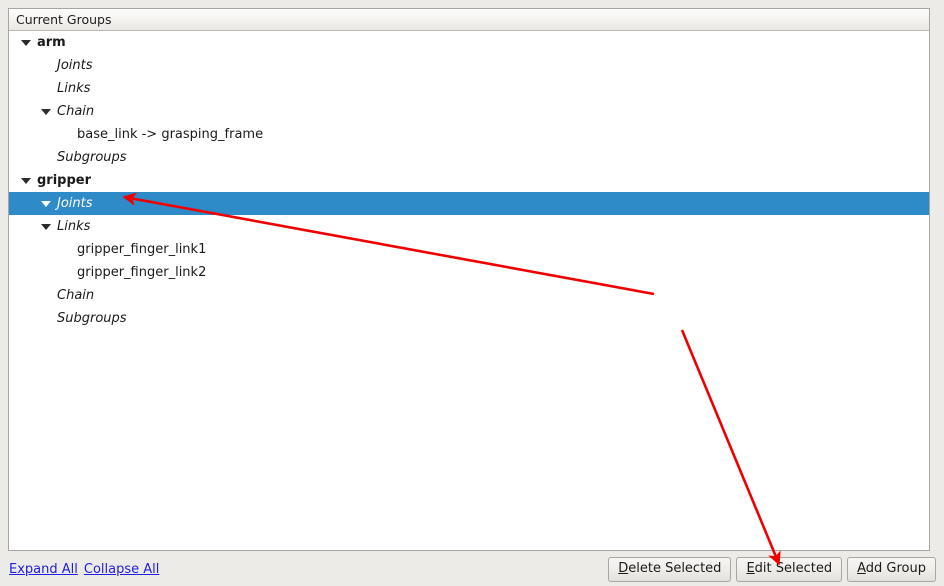 This screenshot has width=944, height=586. What do you see at coordinates (895, 568) in the screenshot?
I see `button-label: dd Group` at bounding box center [895, 568].